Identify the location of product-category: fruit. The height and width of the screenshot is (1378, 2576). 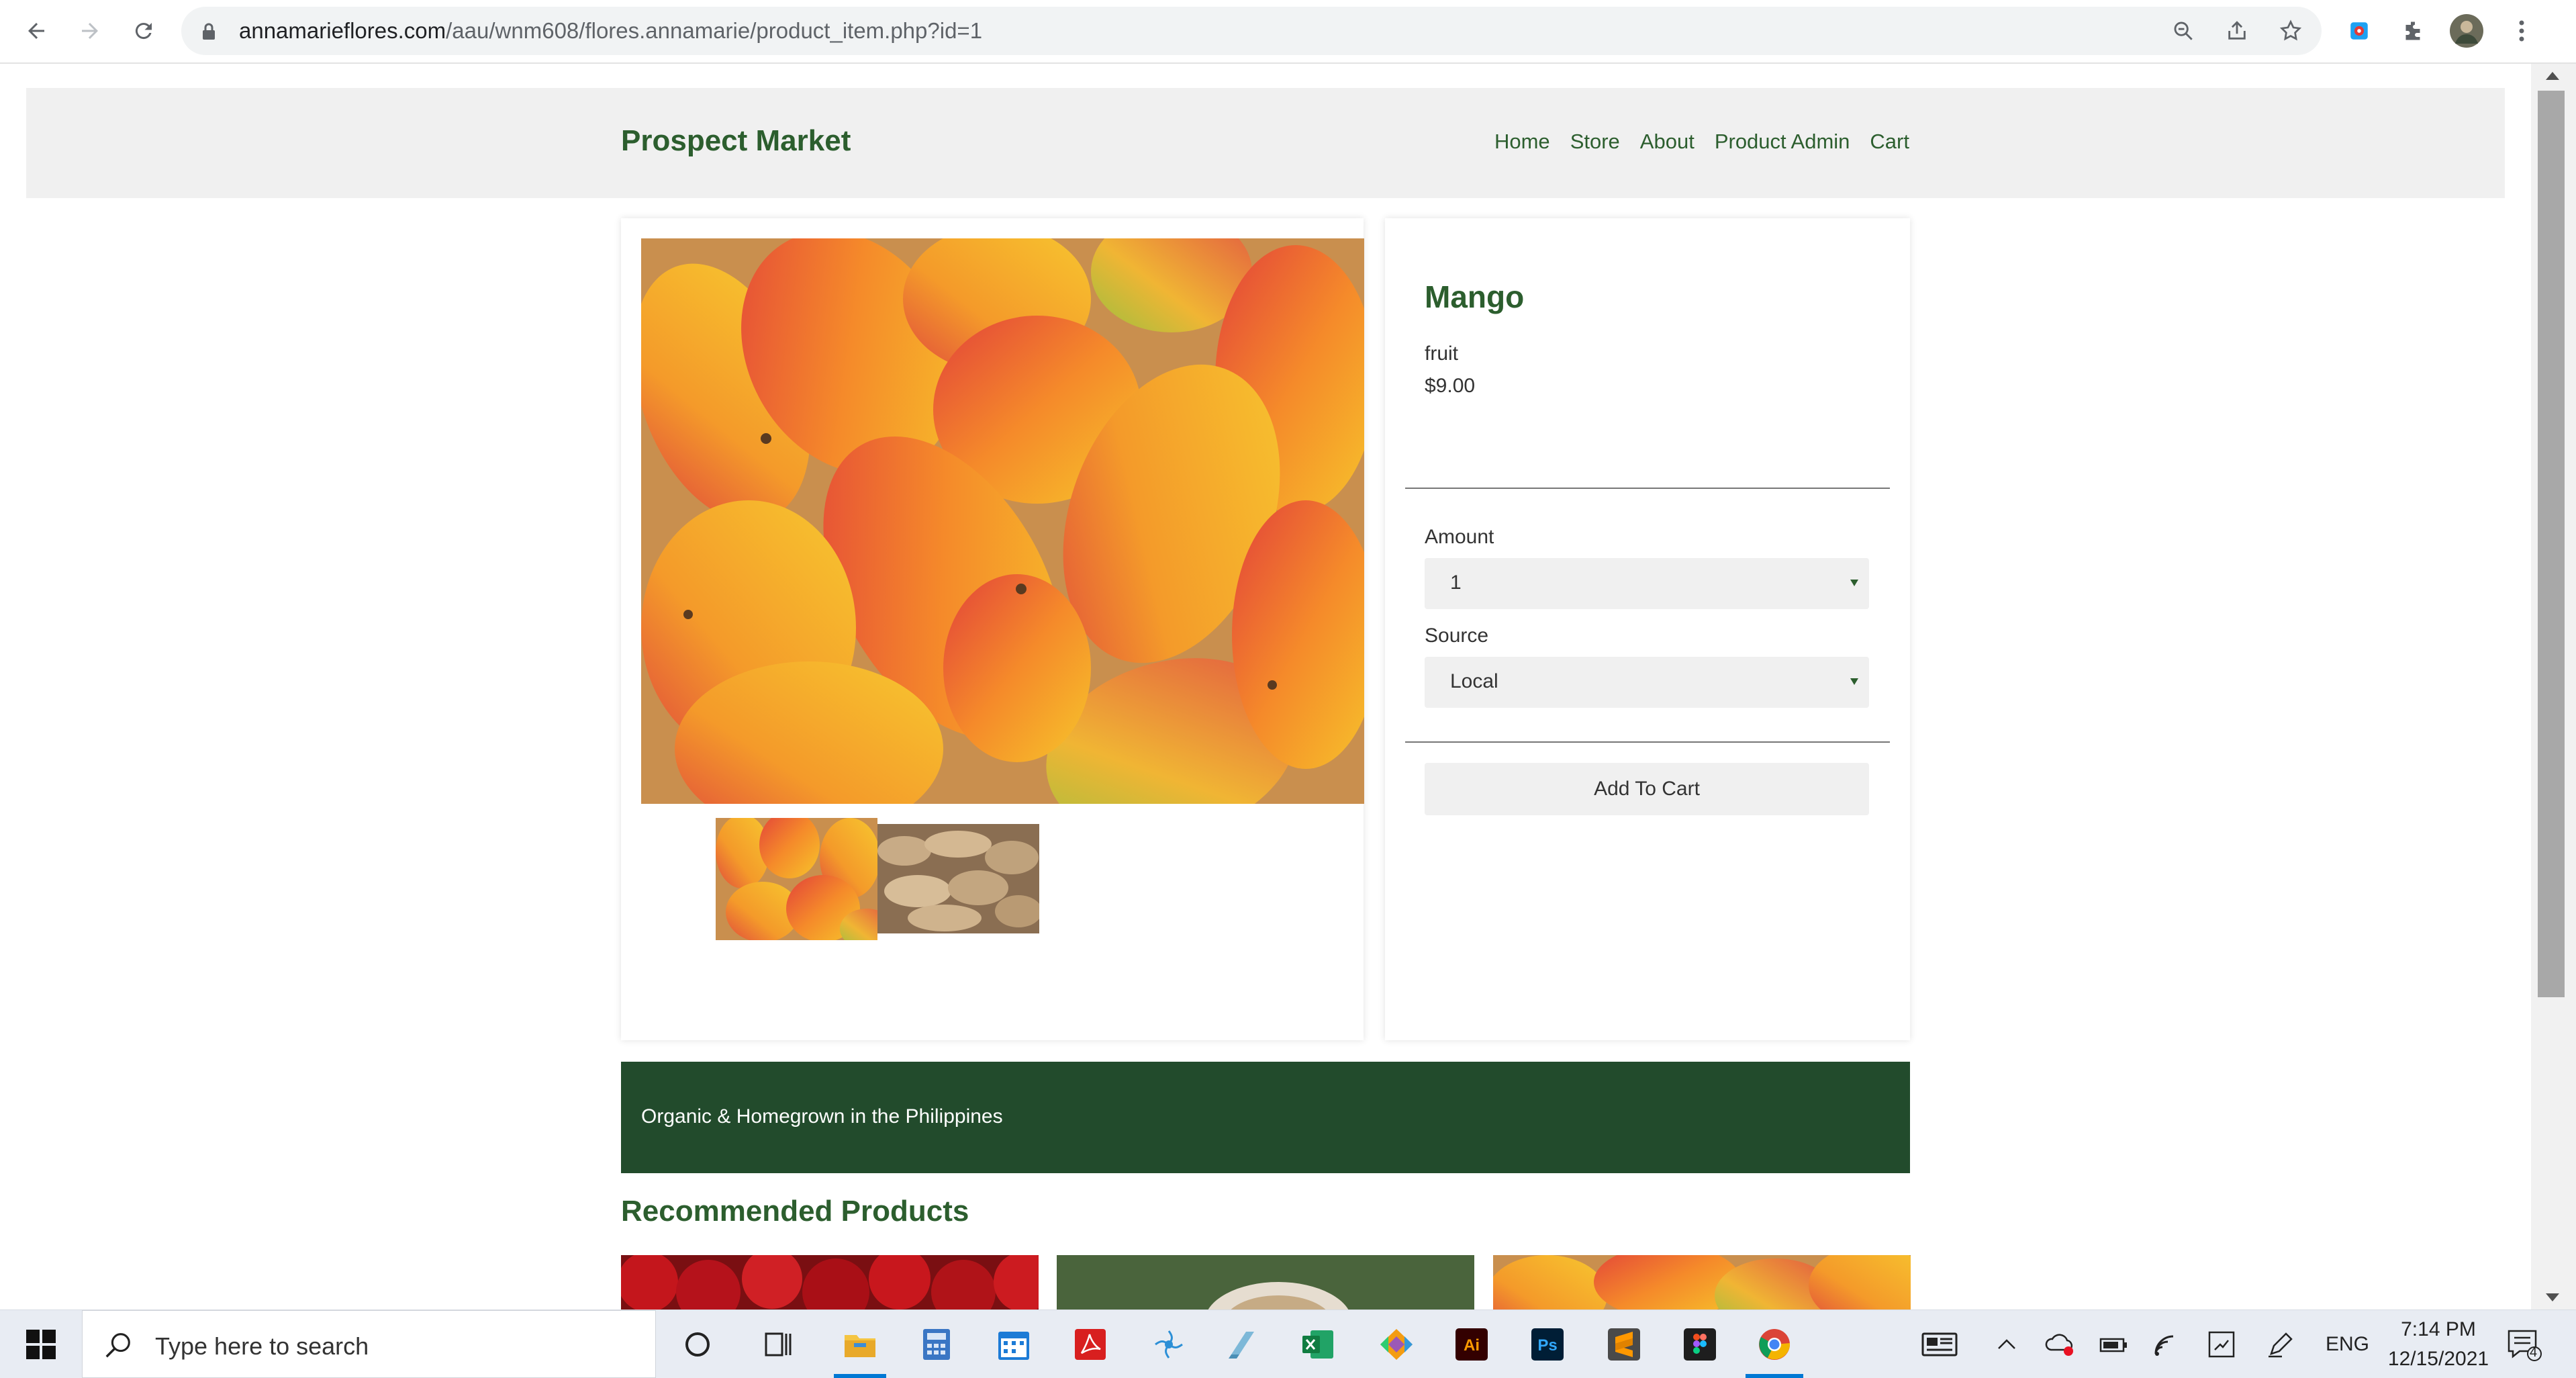
(1442, 353).